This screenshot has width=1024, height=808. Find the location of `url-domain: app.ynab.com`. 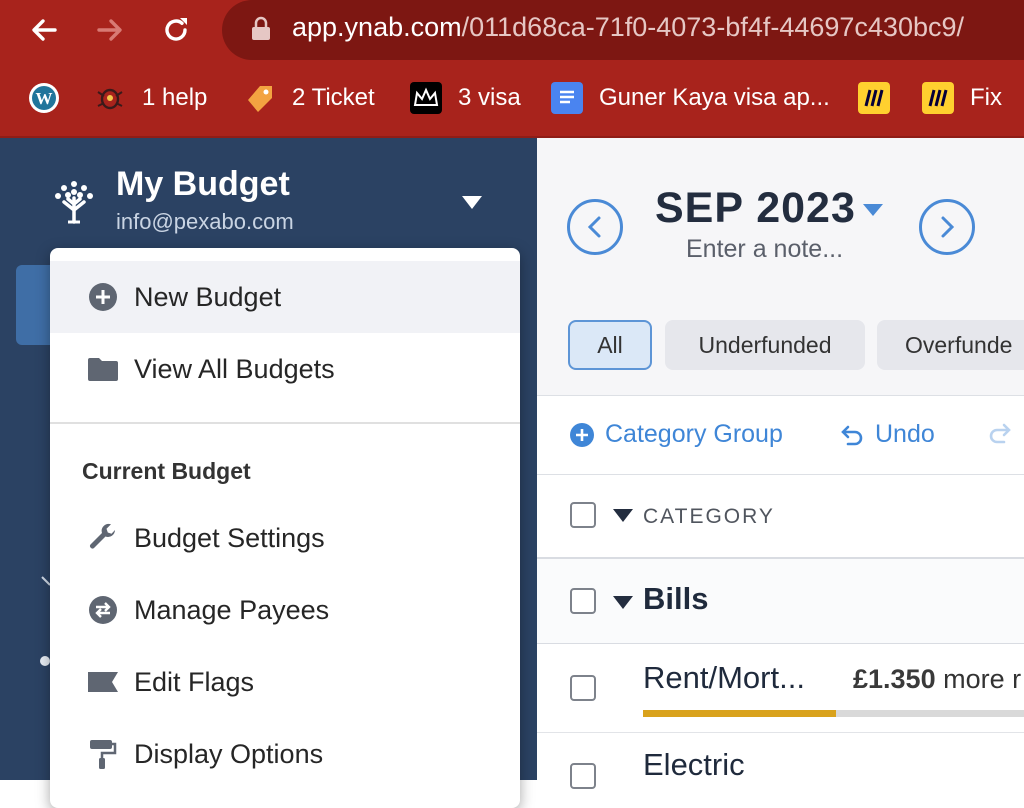

url-domain: app.ynab.com is located at coordinates (377, 27).